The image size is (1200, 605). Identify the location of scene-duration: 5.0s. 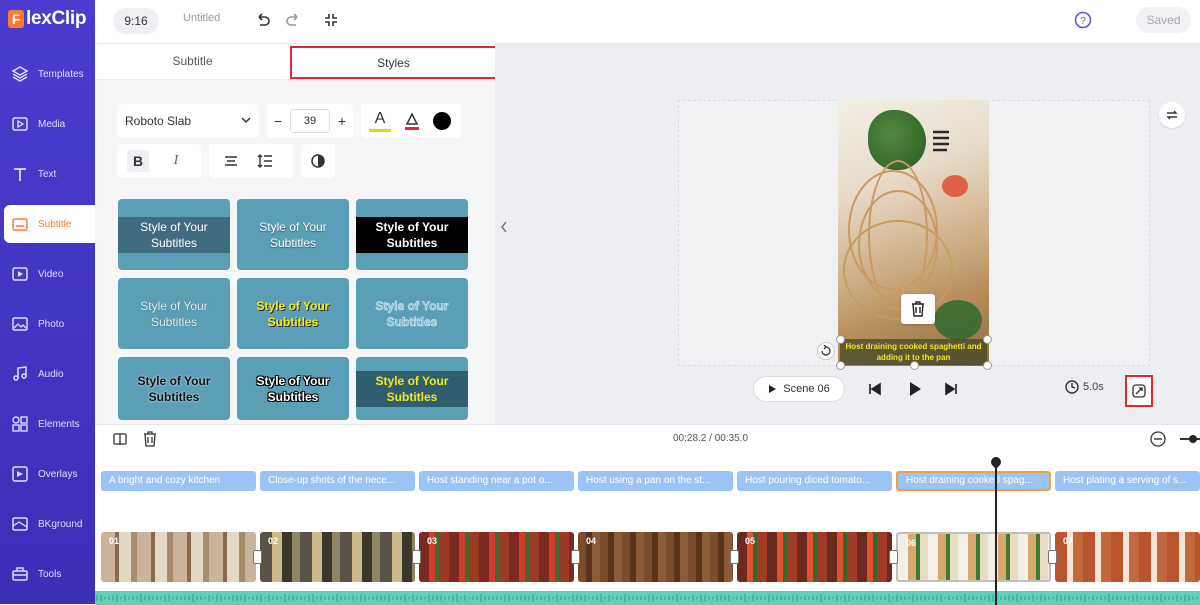
(1084, 387).